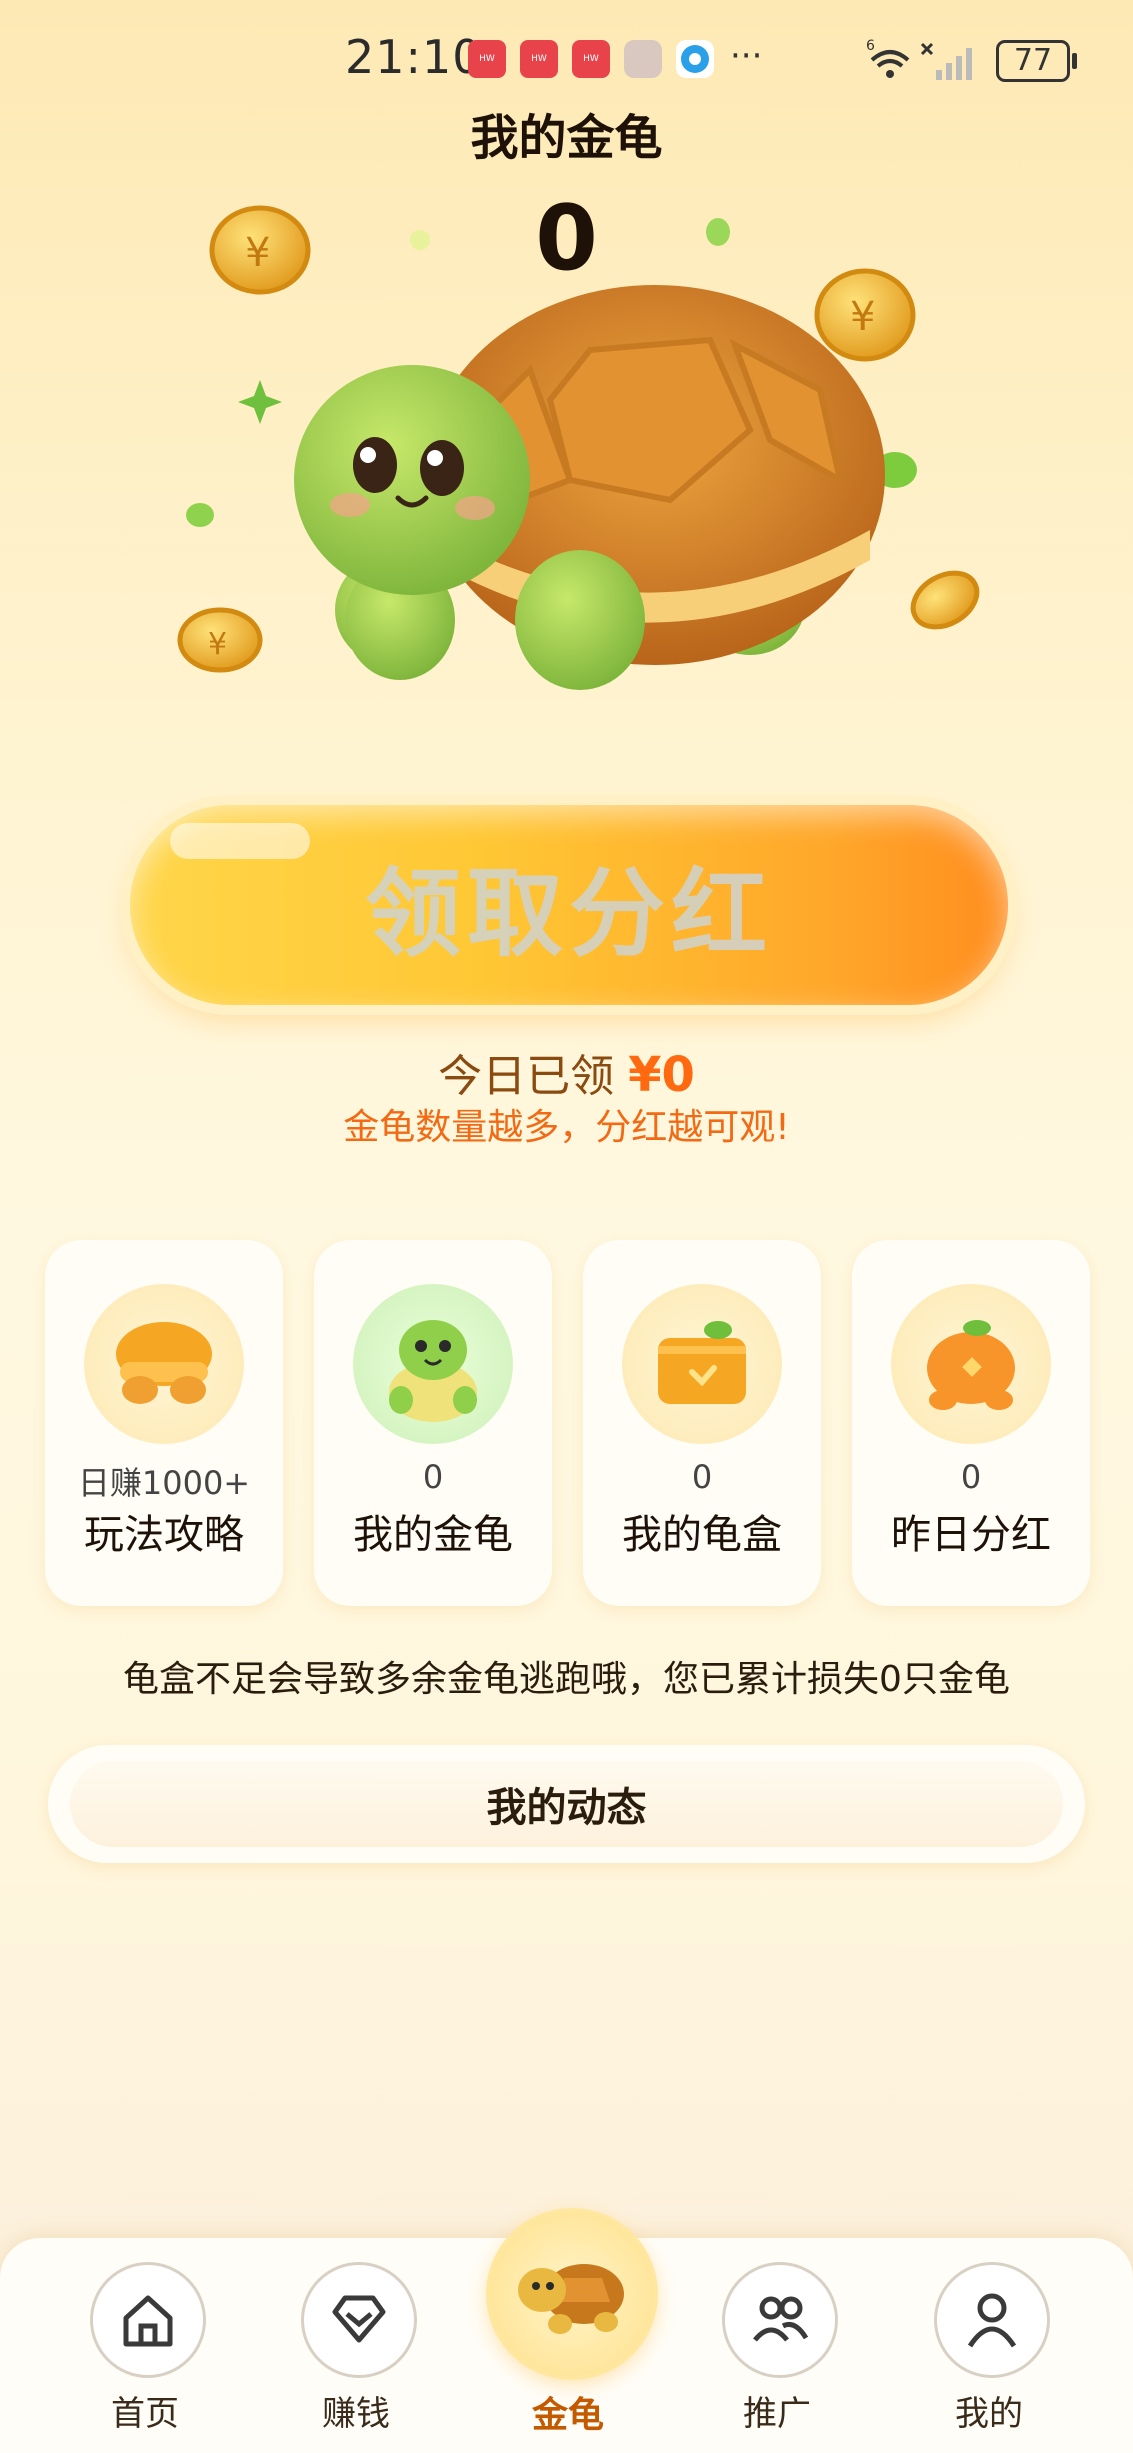 The image size is (1133, 2453). I want to click on today-claimed: 今日已领 ¥0, so click(566, 1072).